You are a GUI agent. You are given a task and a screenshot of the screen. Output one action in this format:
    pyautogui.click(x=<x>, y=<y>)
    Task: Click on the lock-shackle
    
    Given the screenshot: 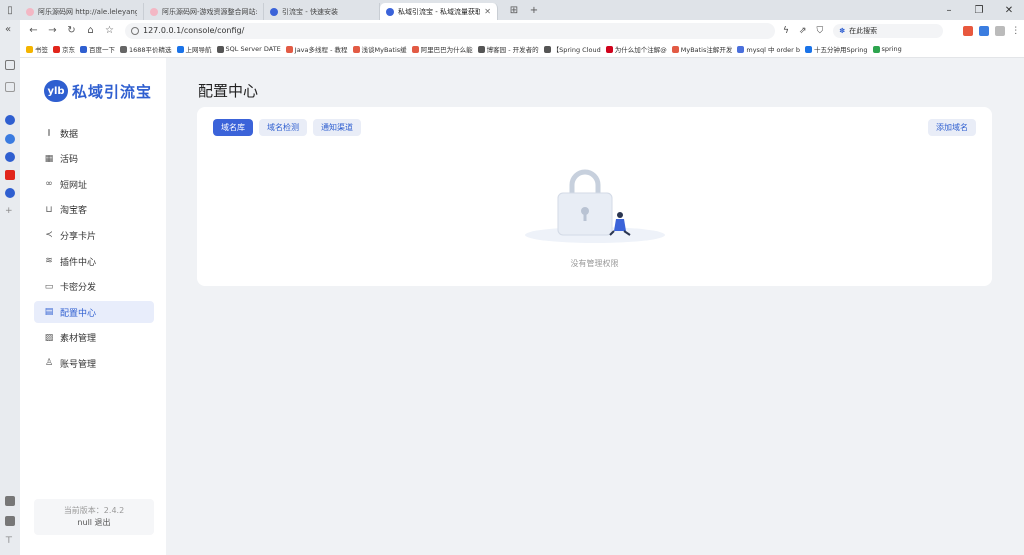 What is the action you would take?
    pyautogui.click(x=585, y=182)
    